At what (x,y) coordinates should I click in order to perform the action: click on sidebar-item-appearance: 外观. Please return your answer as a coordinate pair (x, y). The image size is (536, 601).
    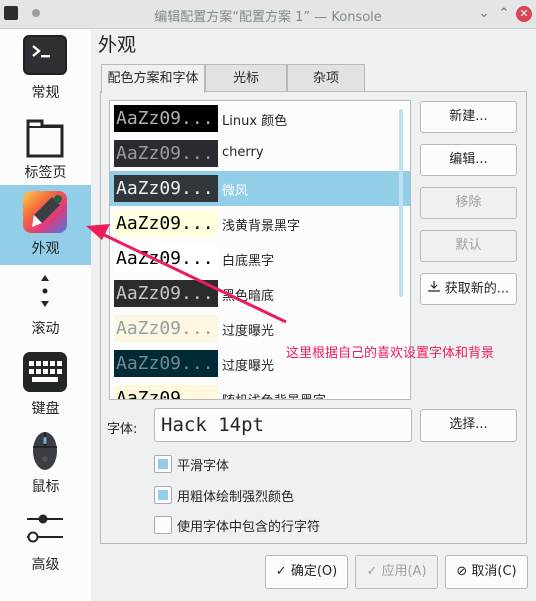
    Looking at the image, I should click on (45, 225).